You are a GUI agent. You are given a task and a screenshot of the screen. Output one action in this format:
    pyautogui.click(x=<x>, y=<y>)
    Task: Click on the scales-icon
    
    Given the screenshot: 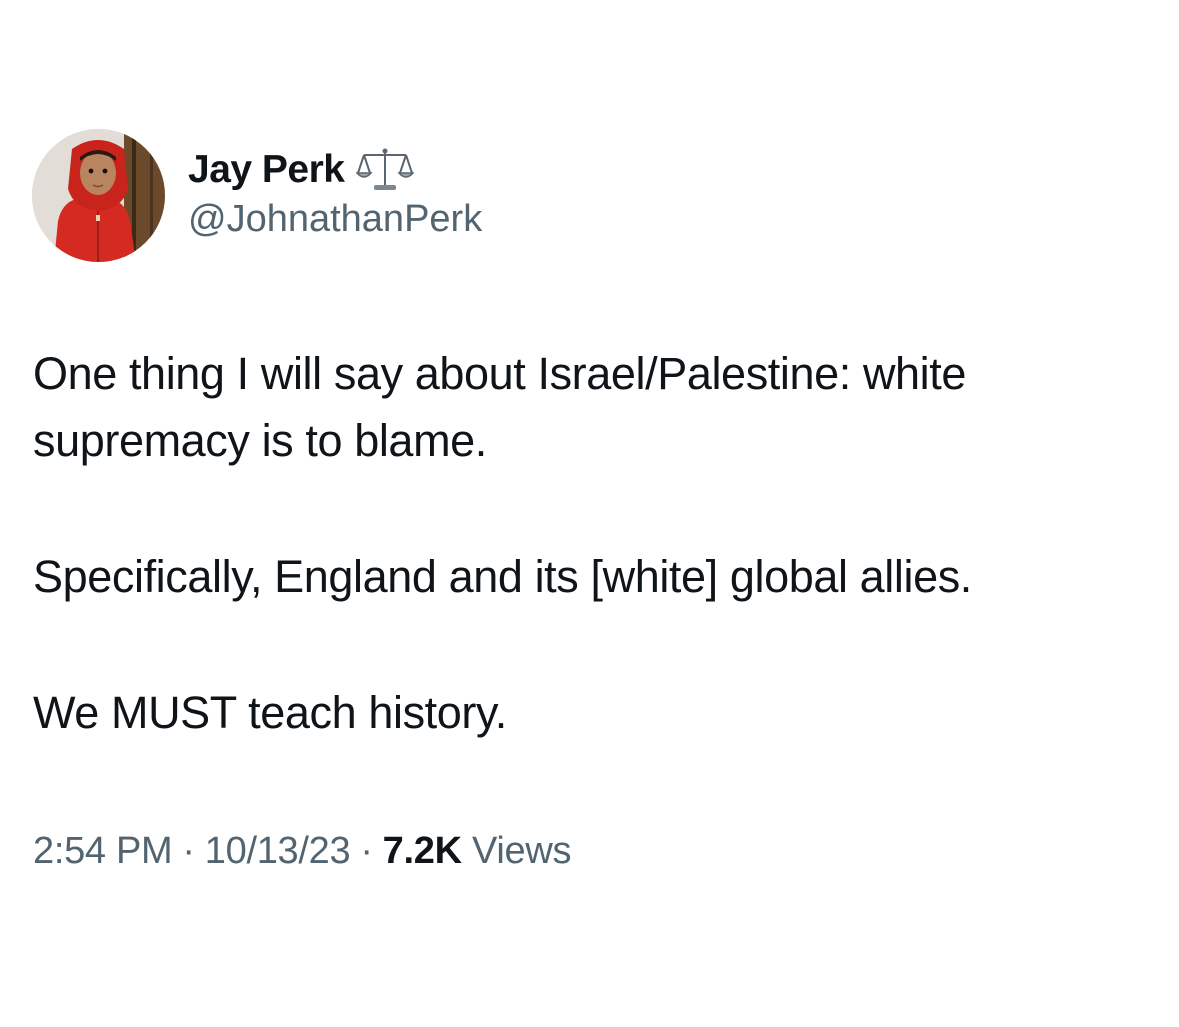 What is the action you would take?
    pyautogui.click(x=385, y=170)
    